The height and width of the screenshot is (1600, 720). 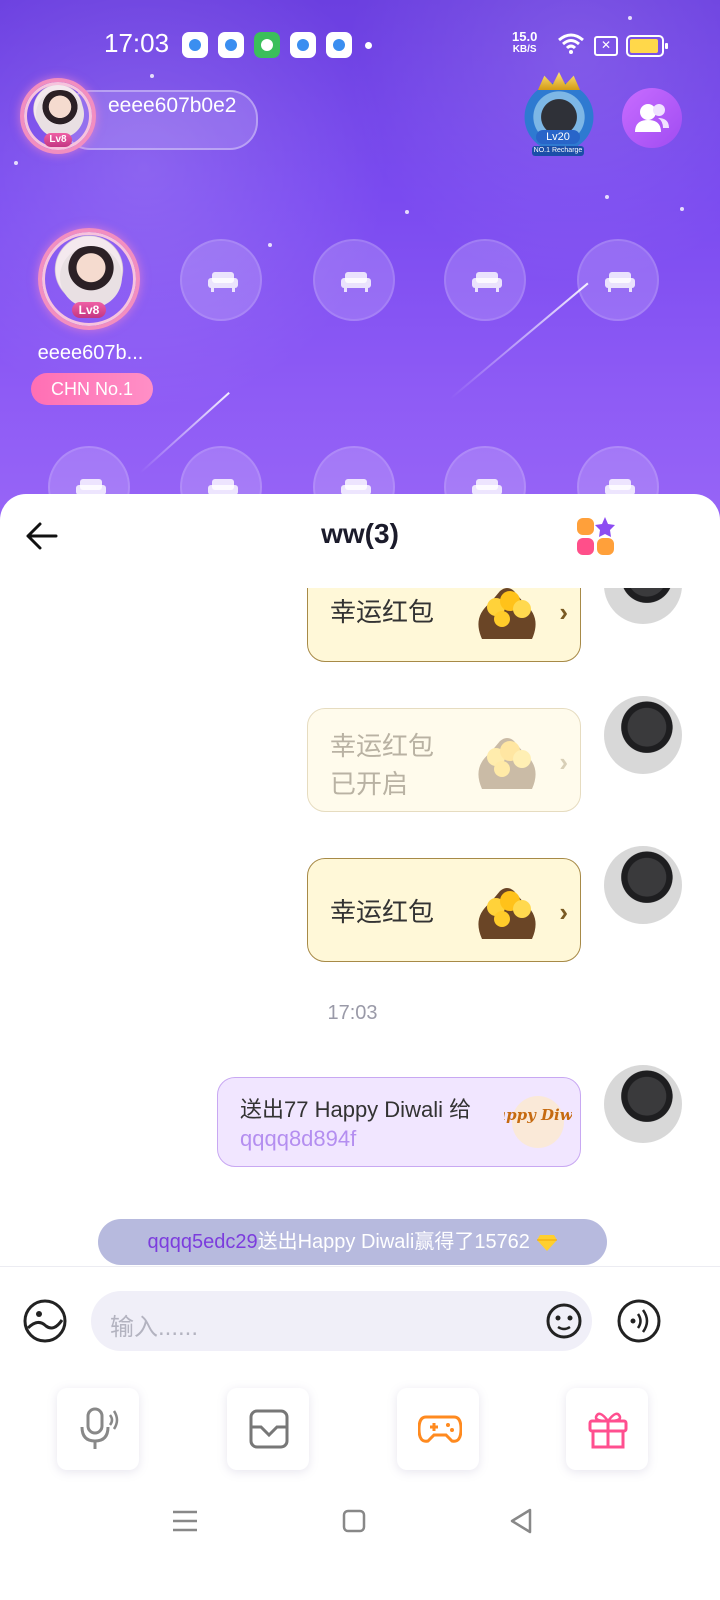 I want to click on network-speed: 15.0 KB/S, so click(x=524, y=43).